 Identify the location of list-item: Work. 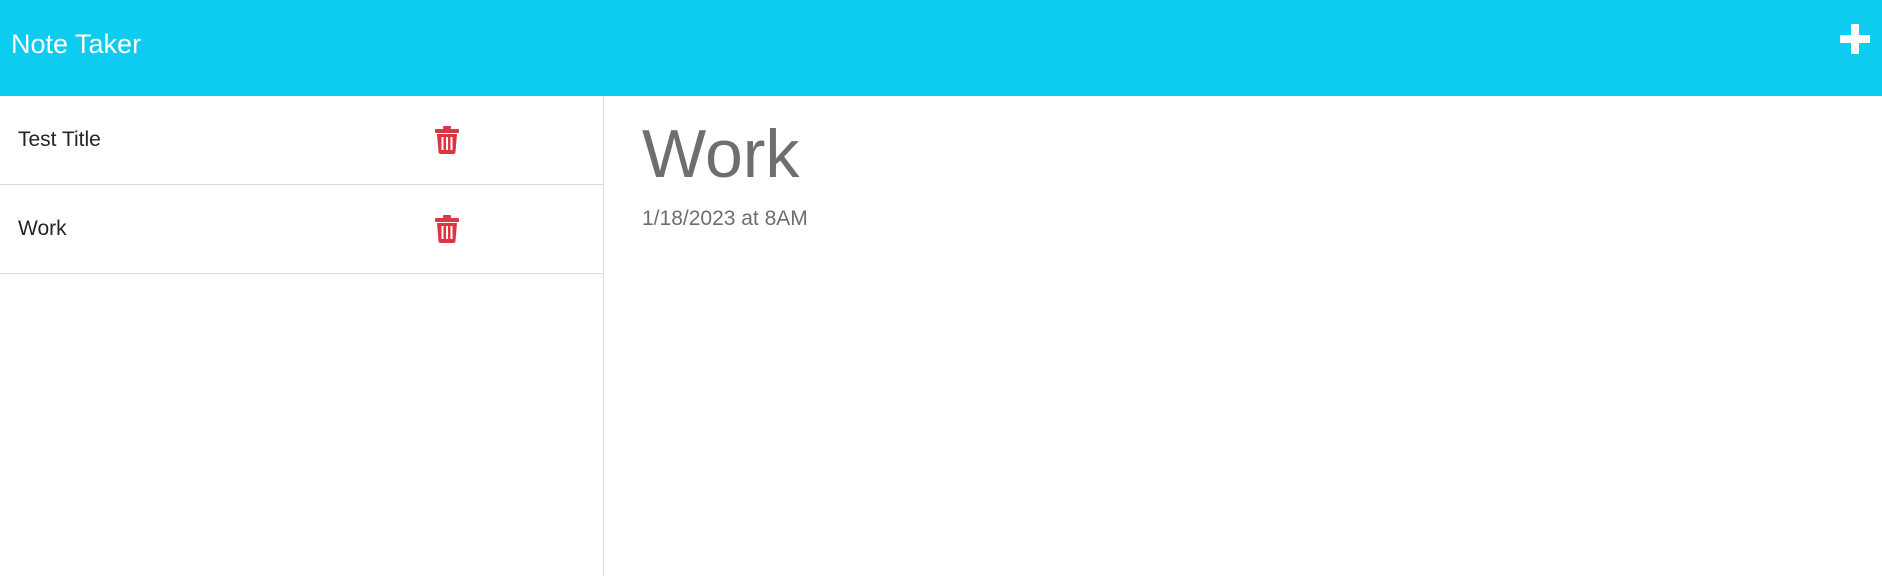
(301, 229).